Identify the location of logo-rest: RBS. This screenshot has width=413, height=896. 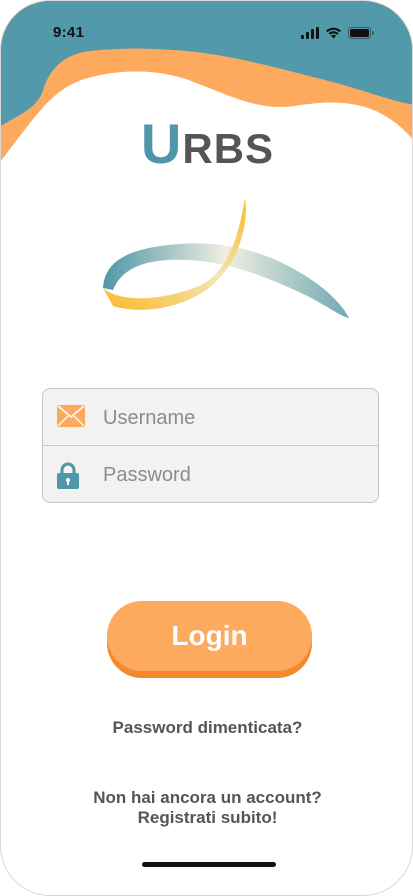
(228, 148).